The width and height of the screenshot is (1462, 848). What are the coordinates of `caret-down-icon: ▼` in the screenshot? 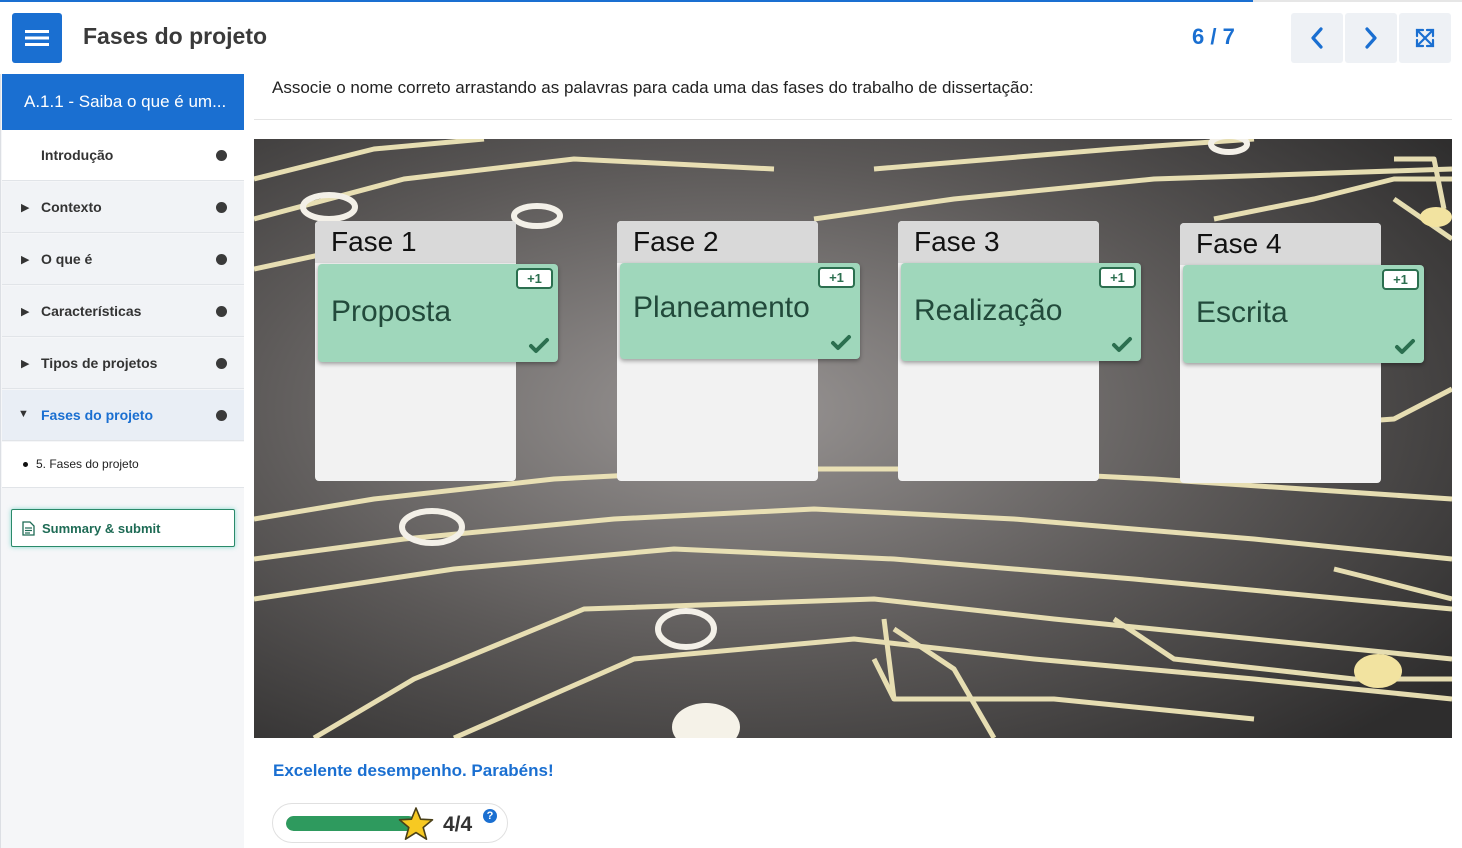 It's located at (23, 414).